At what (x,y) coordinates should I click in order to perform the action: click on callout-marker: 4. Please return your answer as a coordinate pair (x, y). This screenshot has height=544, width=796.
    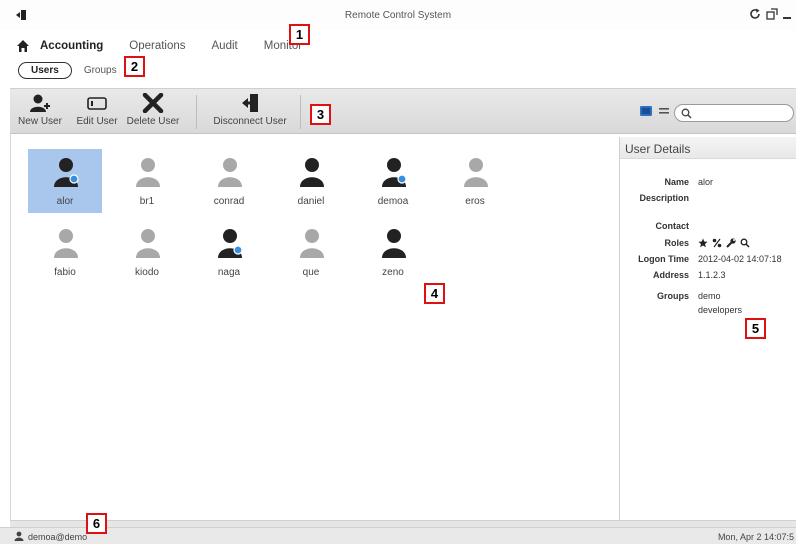
    Looking at the image, I should click on (434, 293).